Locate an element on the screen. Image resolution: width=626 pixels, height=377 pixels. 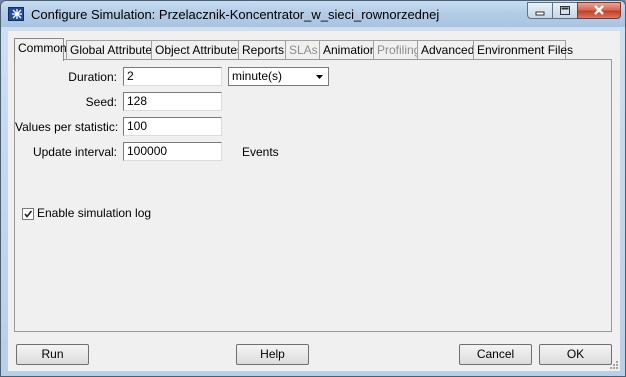
maximize-button is located at coordinates (565, 10).